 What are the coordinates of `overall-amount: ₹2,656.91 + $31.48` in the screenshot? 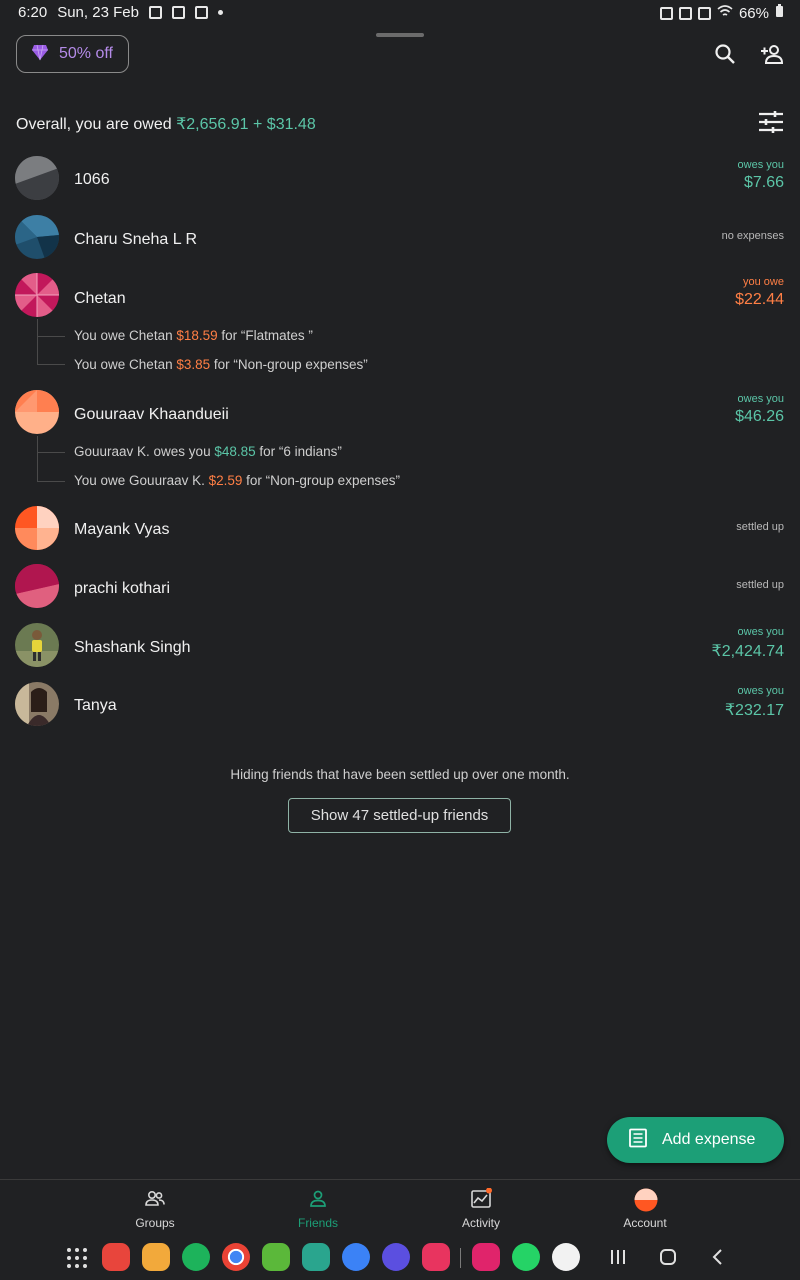 It's located at (246, 124).